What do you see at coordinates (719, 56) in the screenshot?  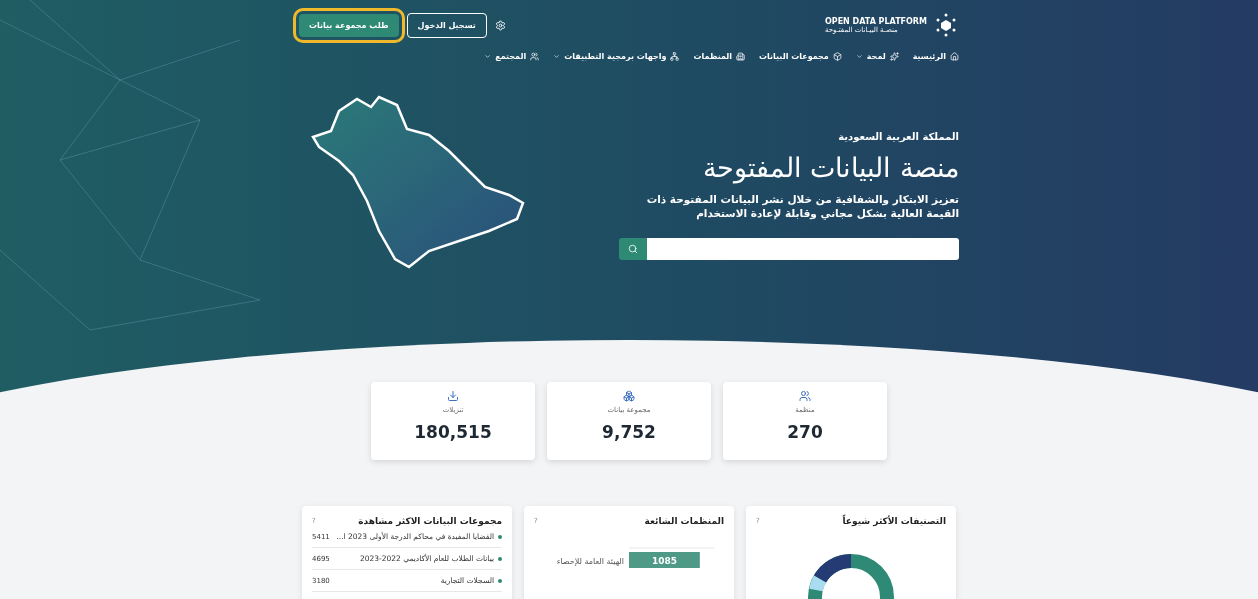 I see `nav-link: المنظمات` at bounding box center [719, 56].